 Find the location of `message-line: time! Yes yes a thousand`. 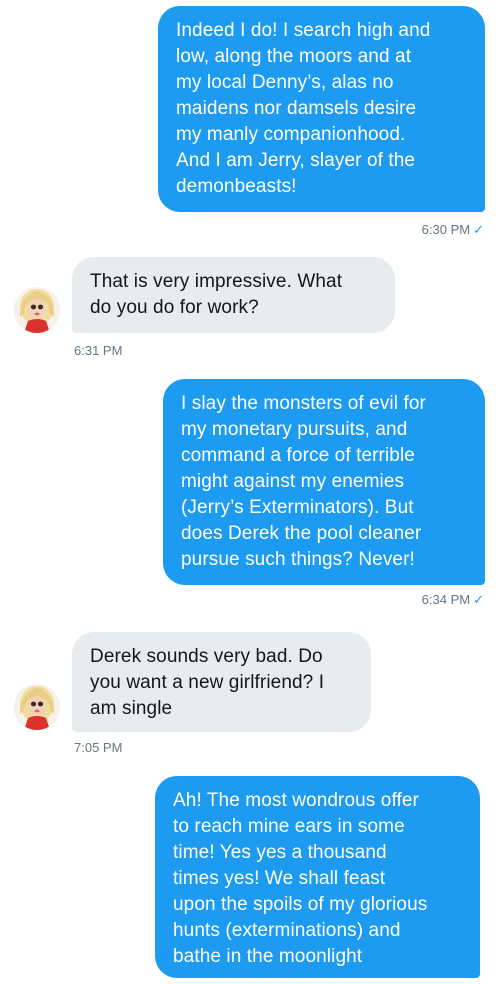

message-line: time! Yes yes a thousand is located at coordinates (280, 852).